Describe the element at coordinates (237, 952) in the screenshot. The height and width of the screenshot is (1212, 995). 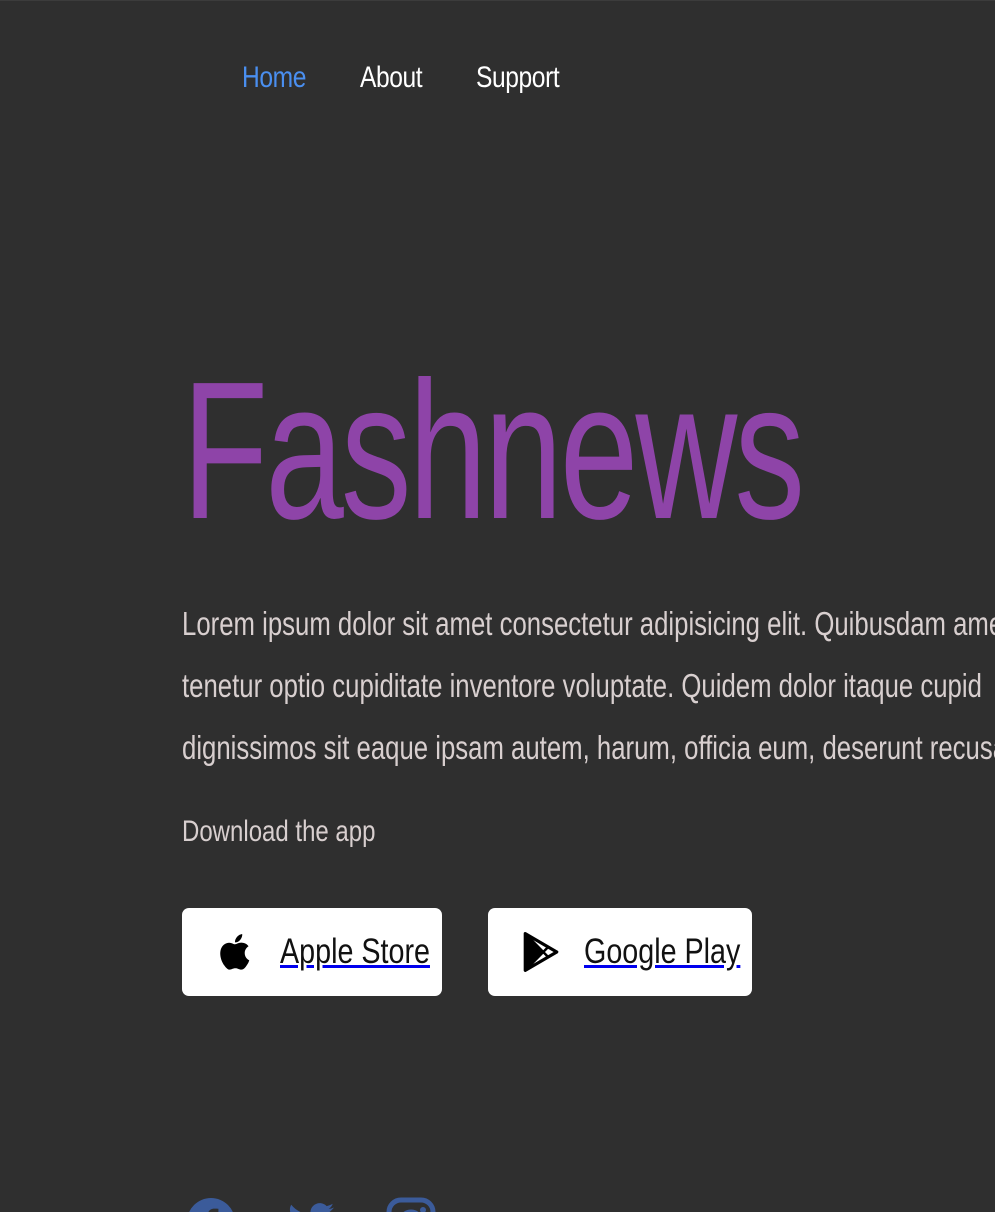
I see `apple-icon` at that location.